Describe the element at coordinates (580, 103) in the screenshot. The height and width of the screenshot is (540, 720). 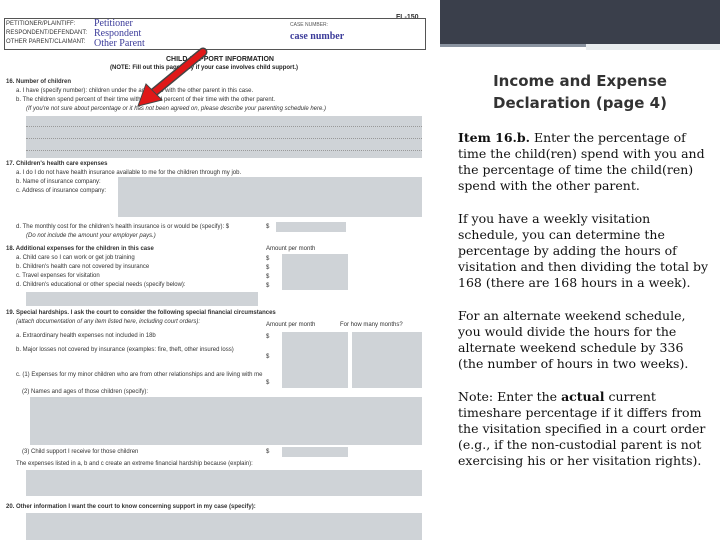
I see `slide-title-line2: Declaration (page 4)` at that location.